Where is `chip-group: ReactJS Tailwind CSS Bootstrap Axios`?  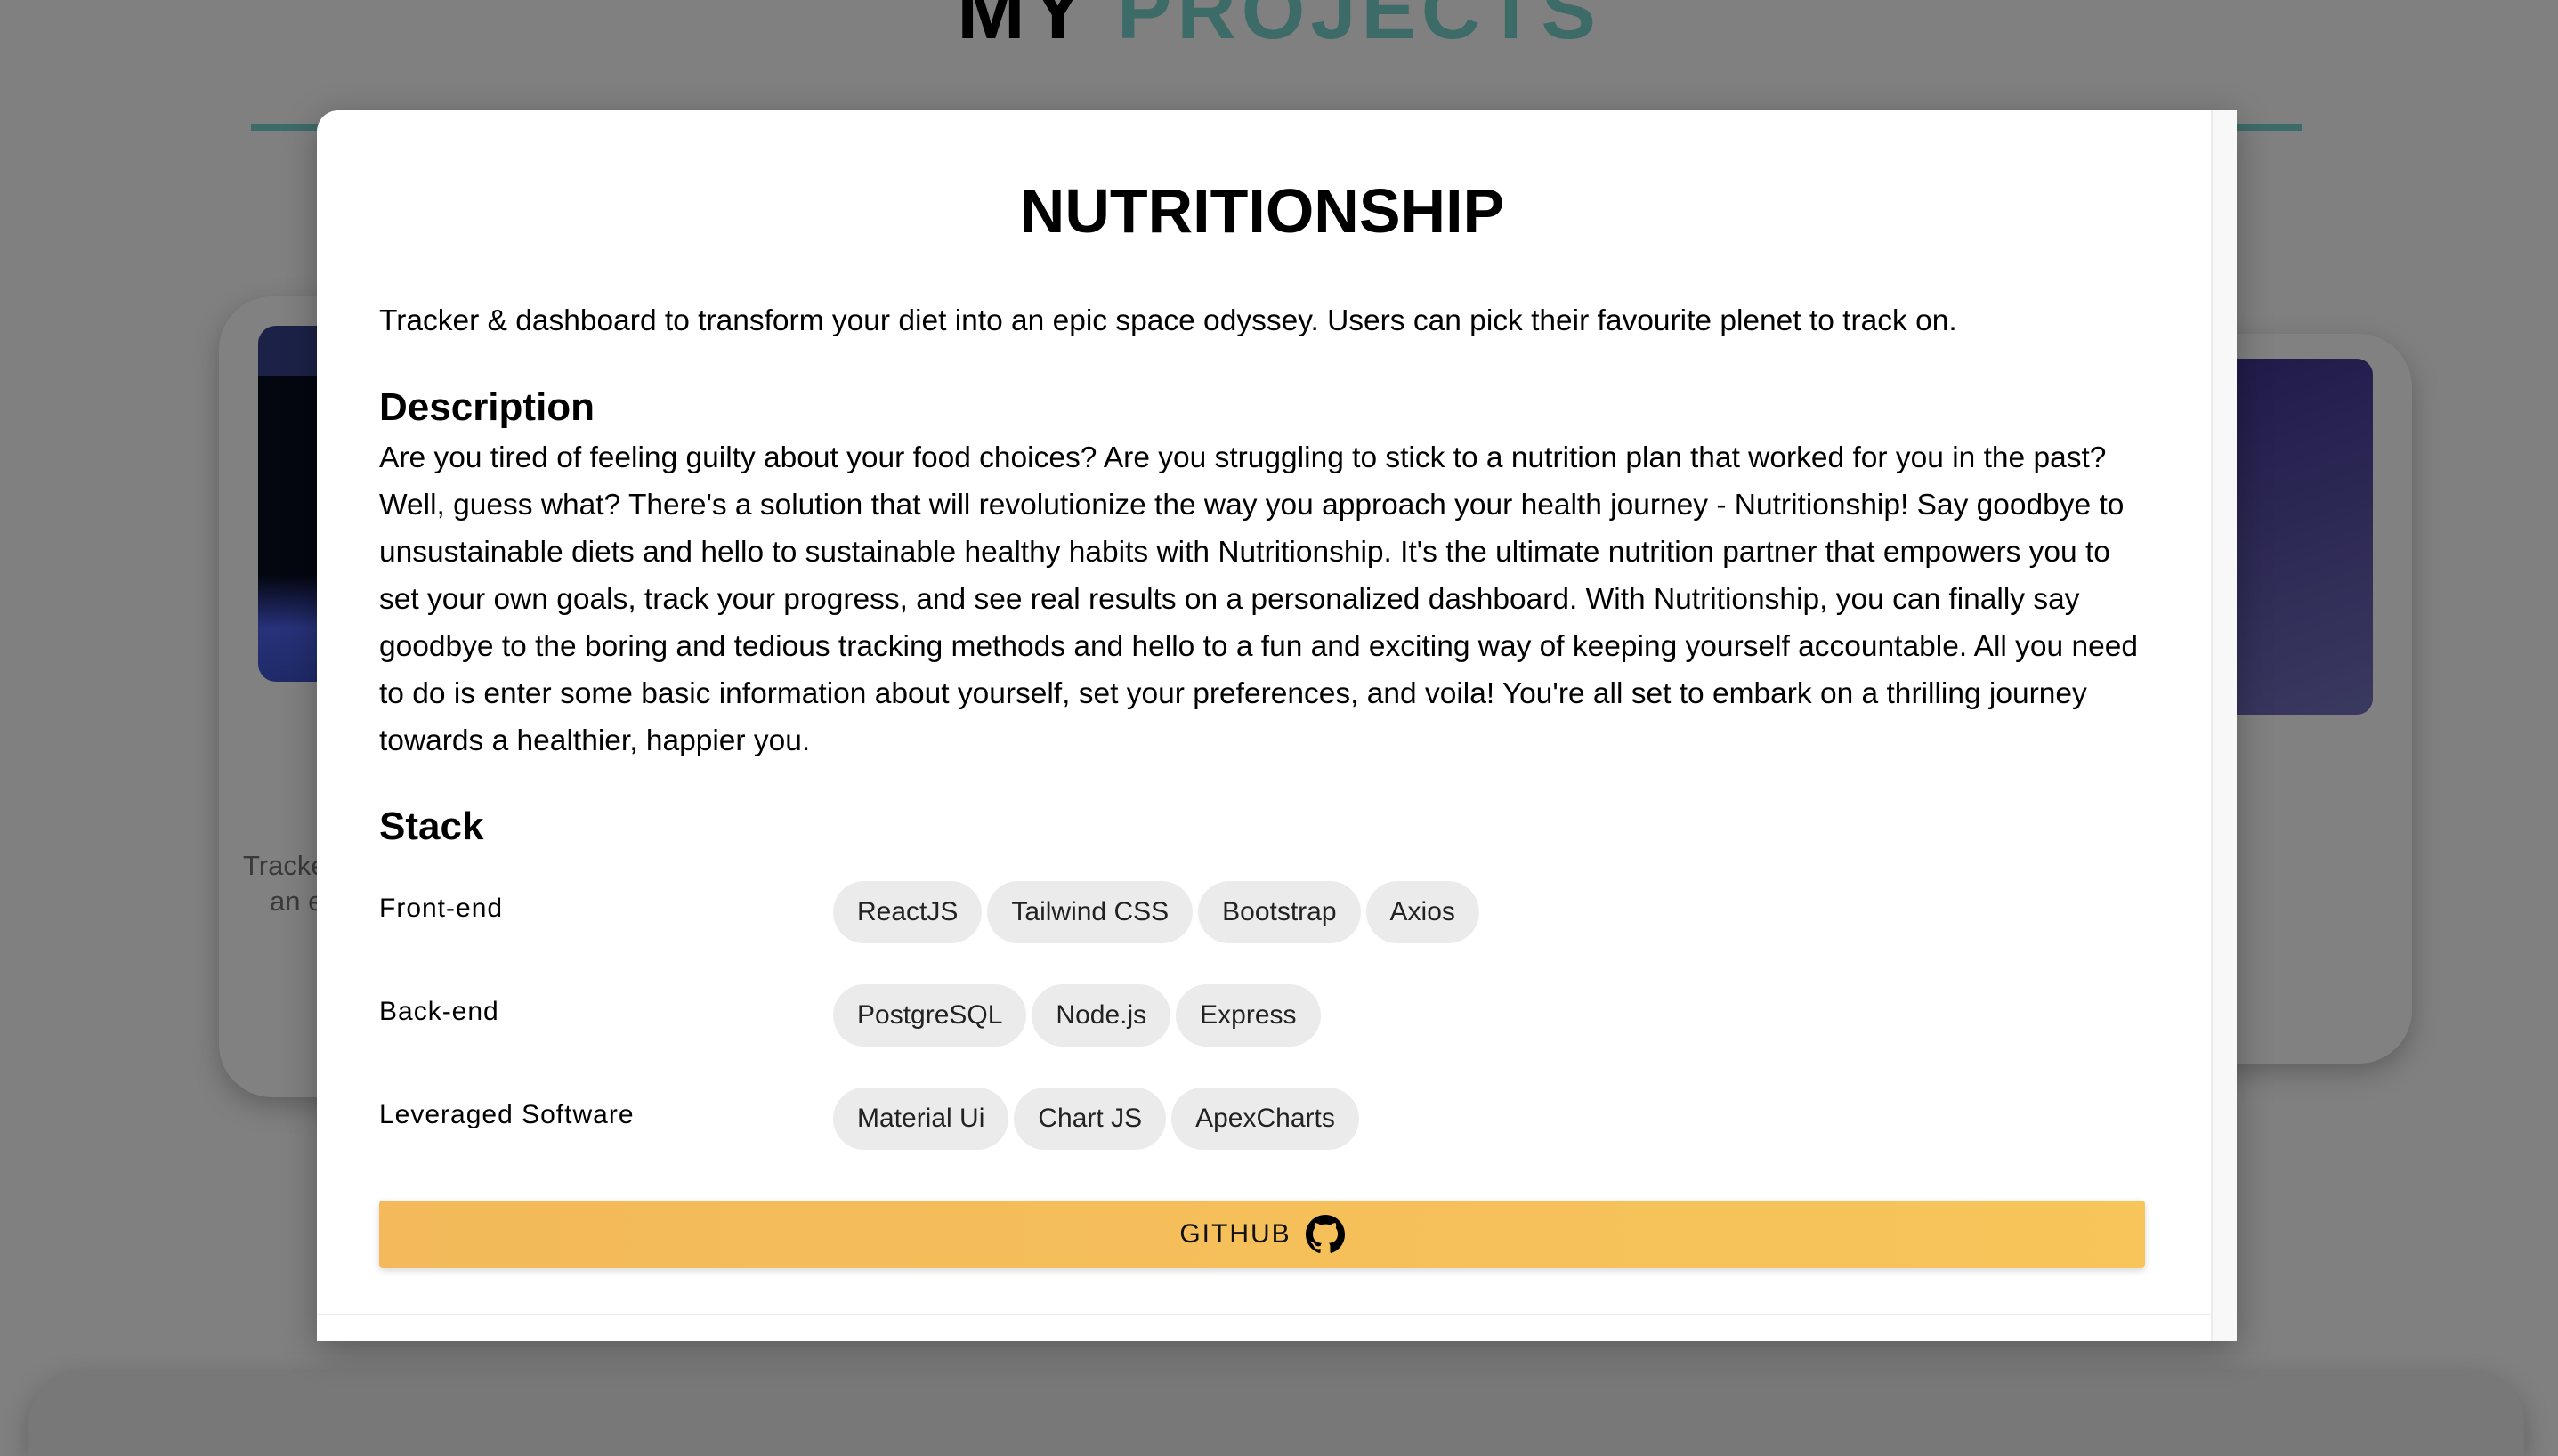
chip-group: ReactJS Tailwind CSS Bootstrap Axios is located at coordinates (1156, 912).